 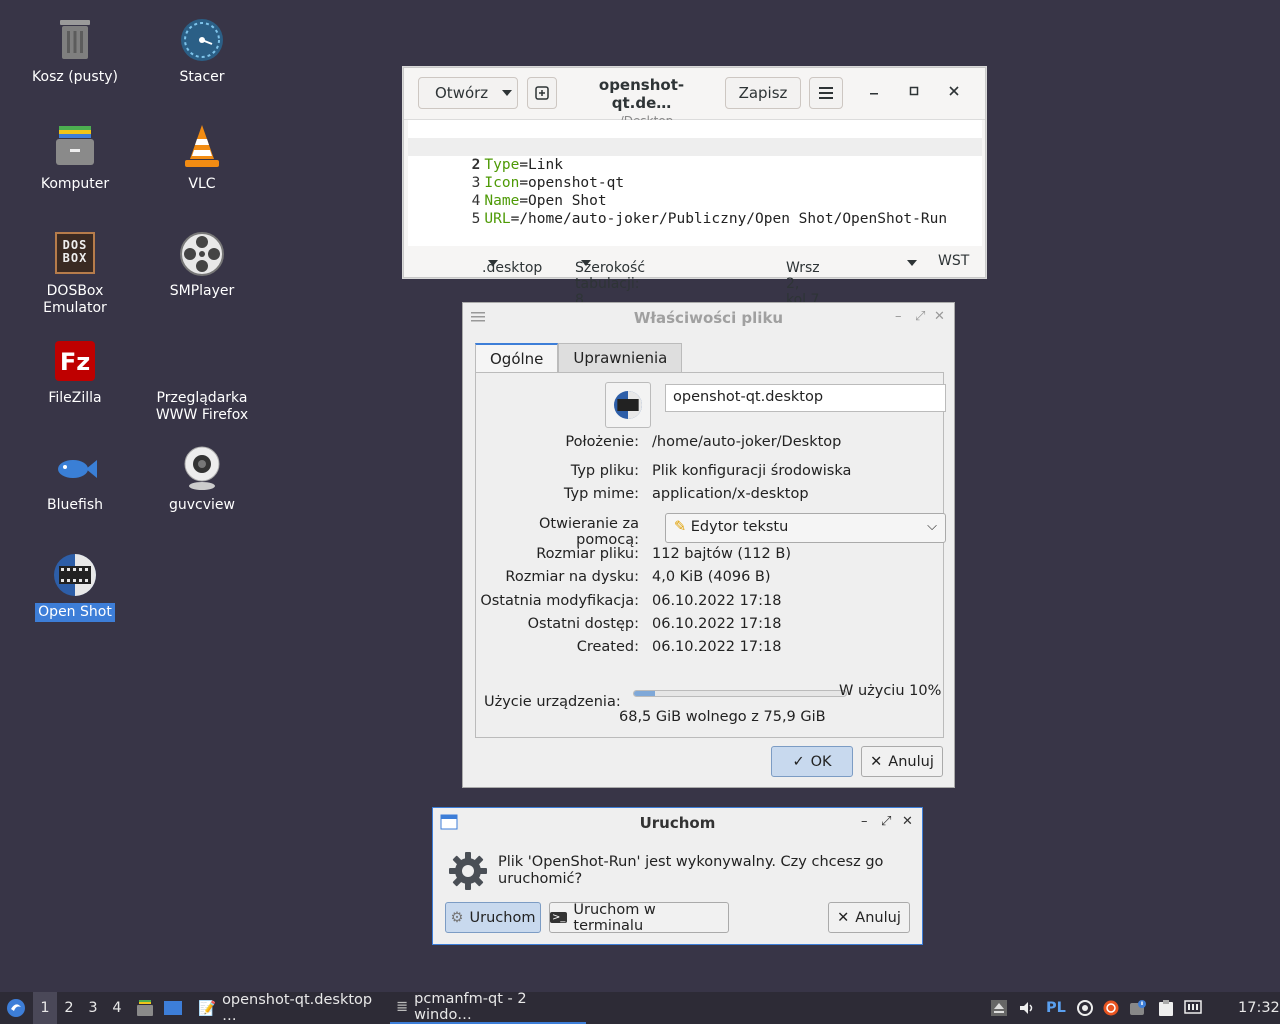 I want to click on desktop-icon-guvcview: guvcview, so click(x=202, y=479).